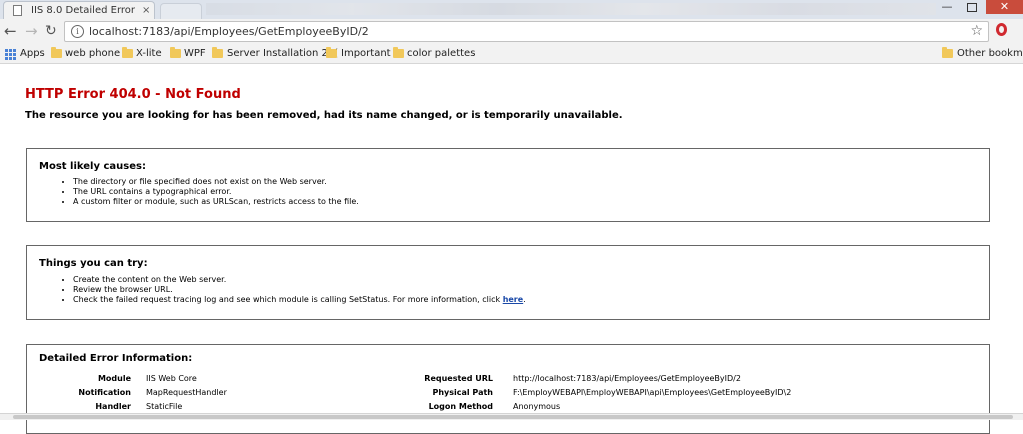 The height and width of the screenshot is (434, 1023). I want to click on info-icon: i, so click(77, 31).